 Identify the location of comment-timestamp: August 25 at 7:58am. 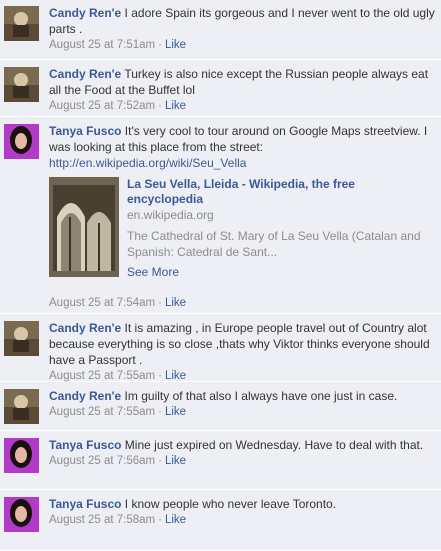
(102, 520).